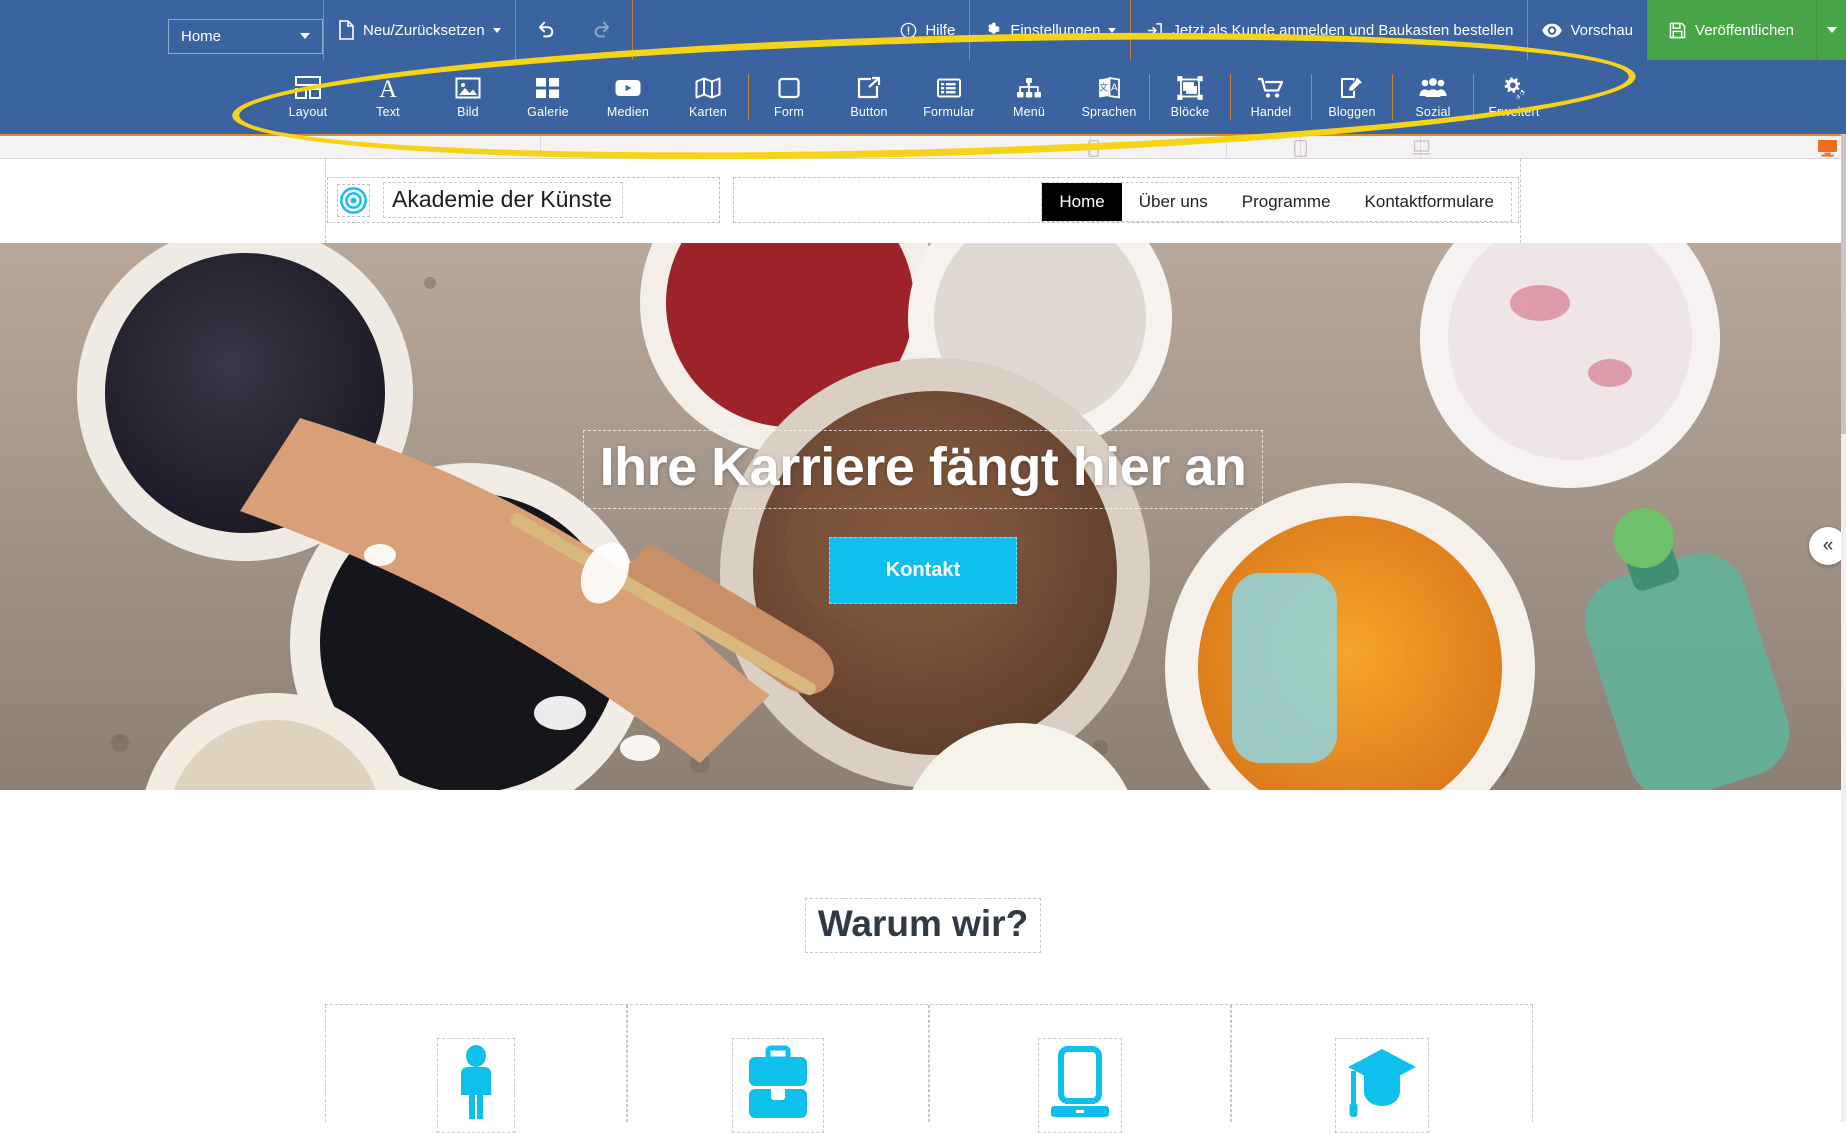 The height and width of the screenshot is (1133, 1846). What do you see at coordinates (308, 87) in the screenshot?
I see `layout-icon` at bounding box center [308, 87].